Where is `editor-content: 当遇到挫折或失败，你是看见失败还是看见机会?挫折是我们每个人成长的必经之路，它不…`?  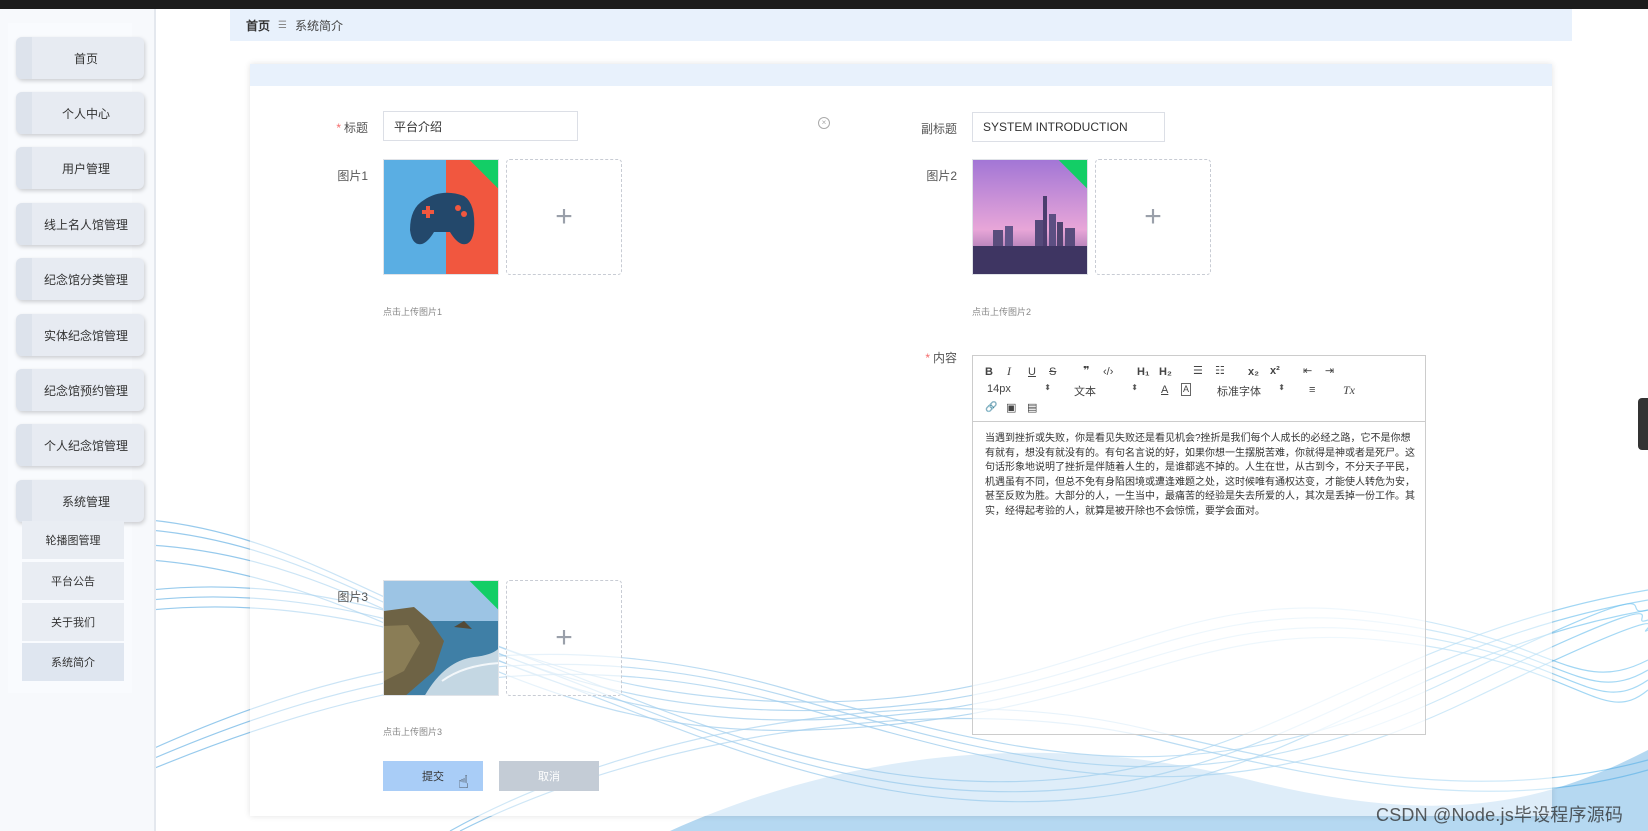
editor-content: 当遇到挫折或失败，你是看见失败还是看见机会?挫折是我们每个人成长的必经之路，它不… is located at coordinates (1200, 475).